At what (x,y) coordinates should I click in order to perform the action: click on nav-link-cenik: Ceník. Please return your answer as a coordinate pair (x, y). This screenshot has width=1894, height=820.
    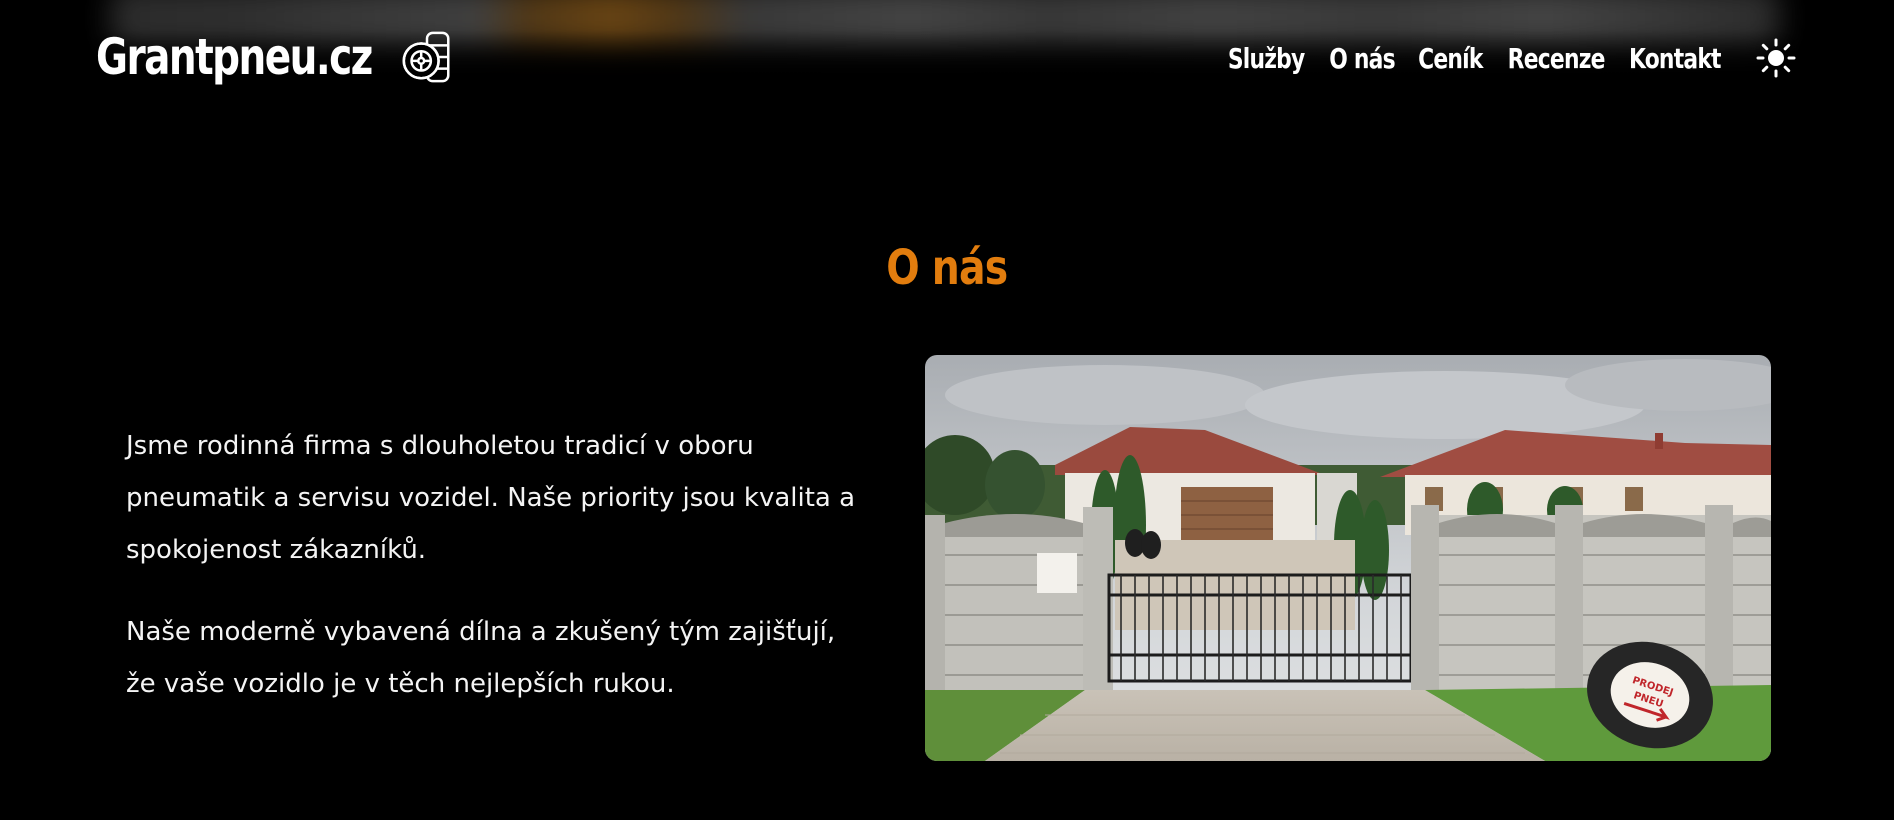
    Looking at the image, I should click on (1450, 58).